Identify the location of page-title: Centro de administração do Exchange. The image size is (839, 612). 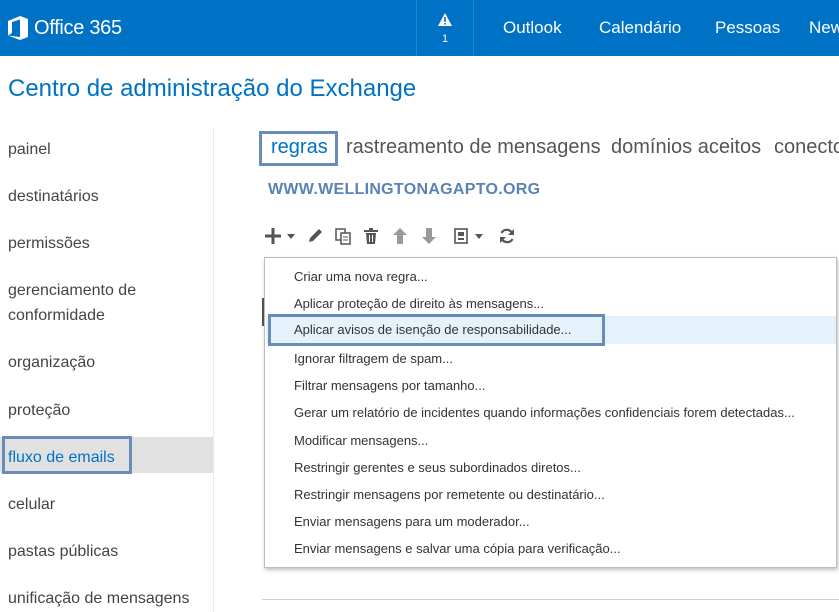
(212, 88).